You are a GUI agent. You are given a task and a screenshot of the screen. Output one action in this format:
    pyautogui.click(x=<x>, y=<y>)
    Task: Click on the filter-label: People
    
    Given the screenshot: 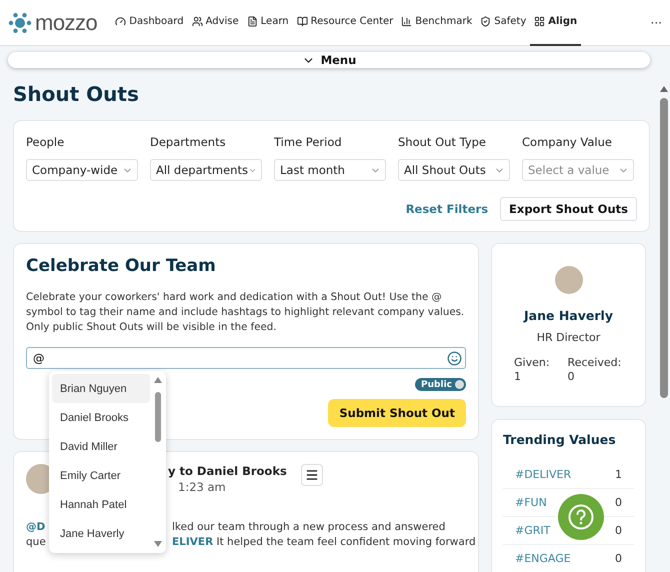 What is the action you would take?
    pyautogui.click(x=46, y=142)
    